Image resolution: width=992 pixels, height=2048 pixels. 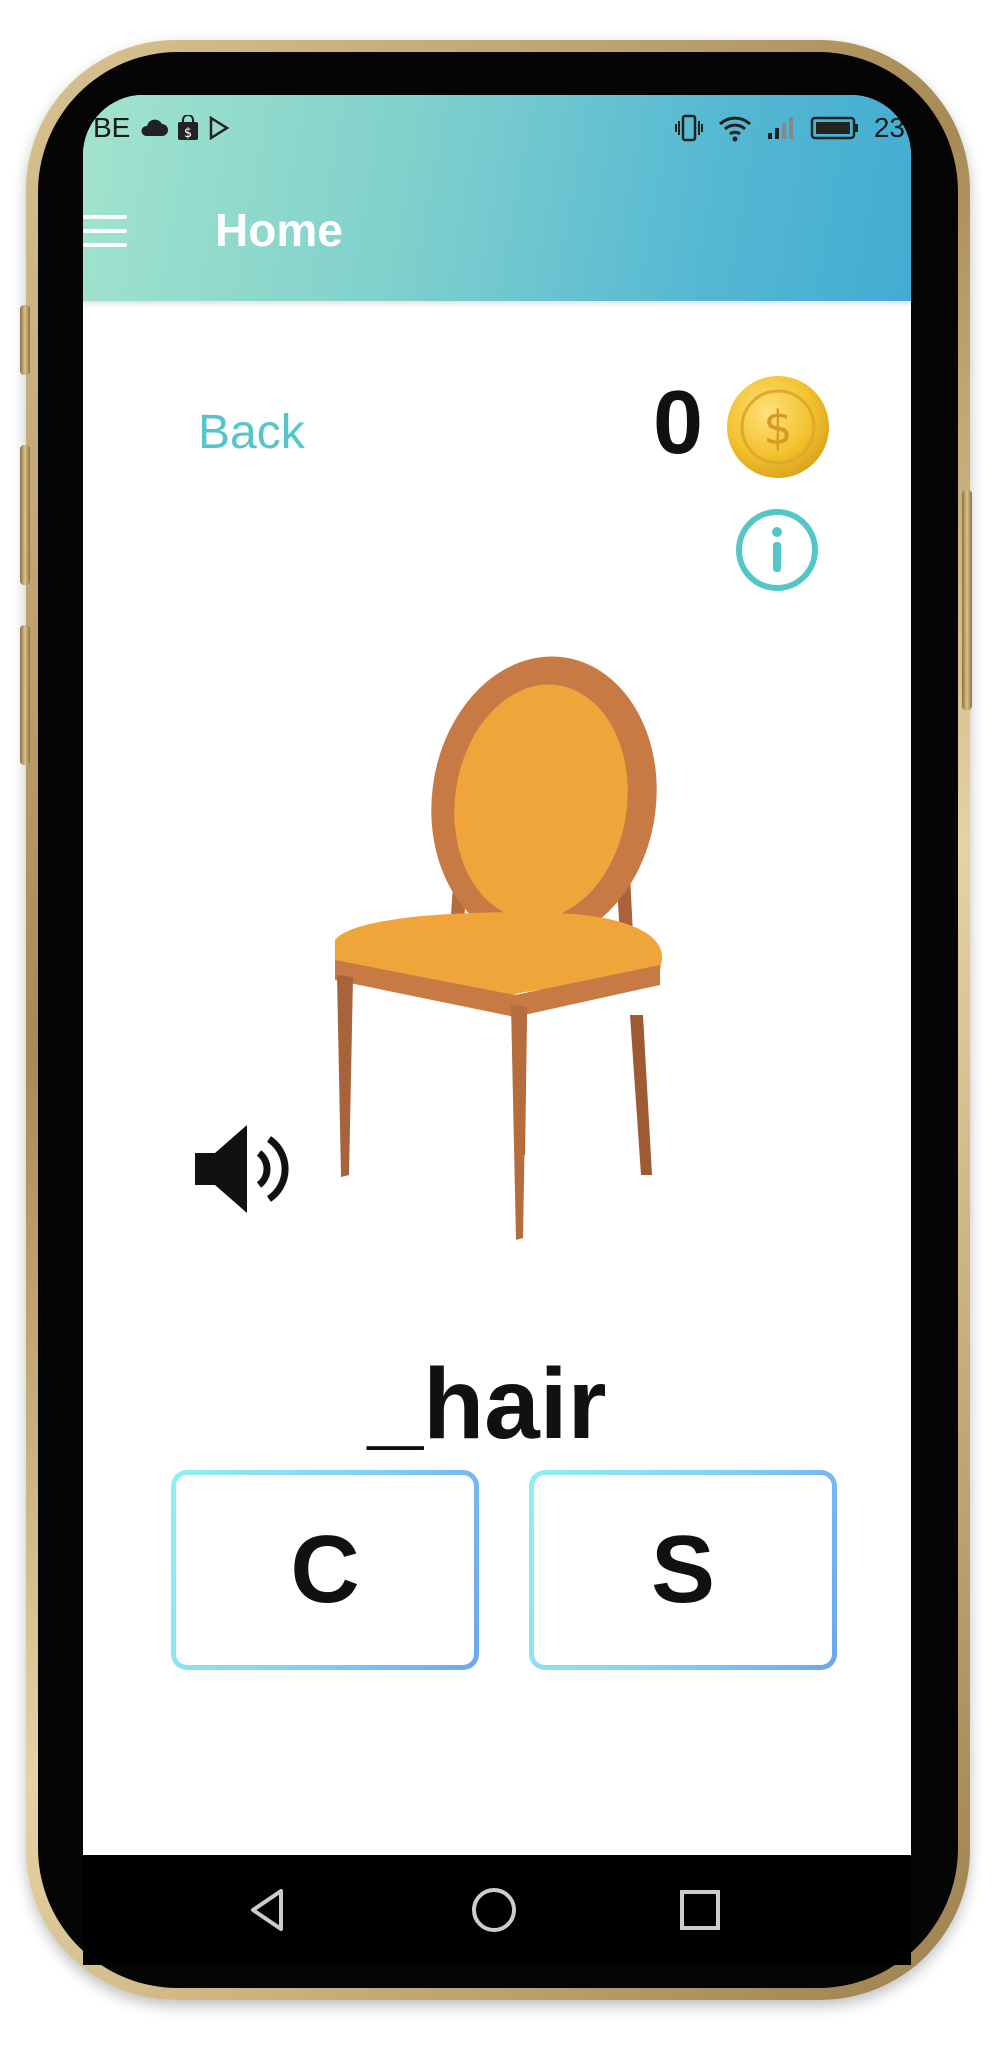 I want to click on power-button-left, so click(x=25, y=695).